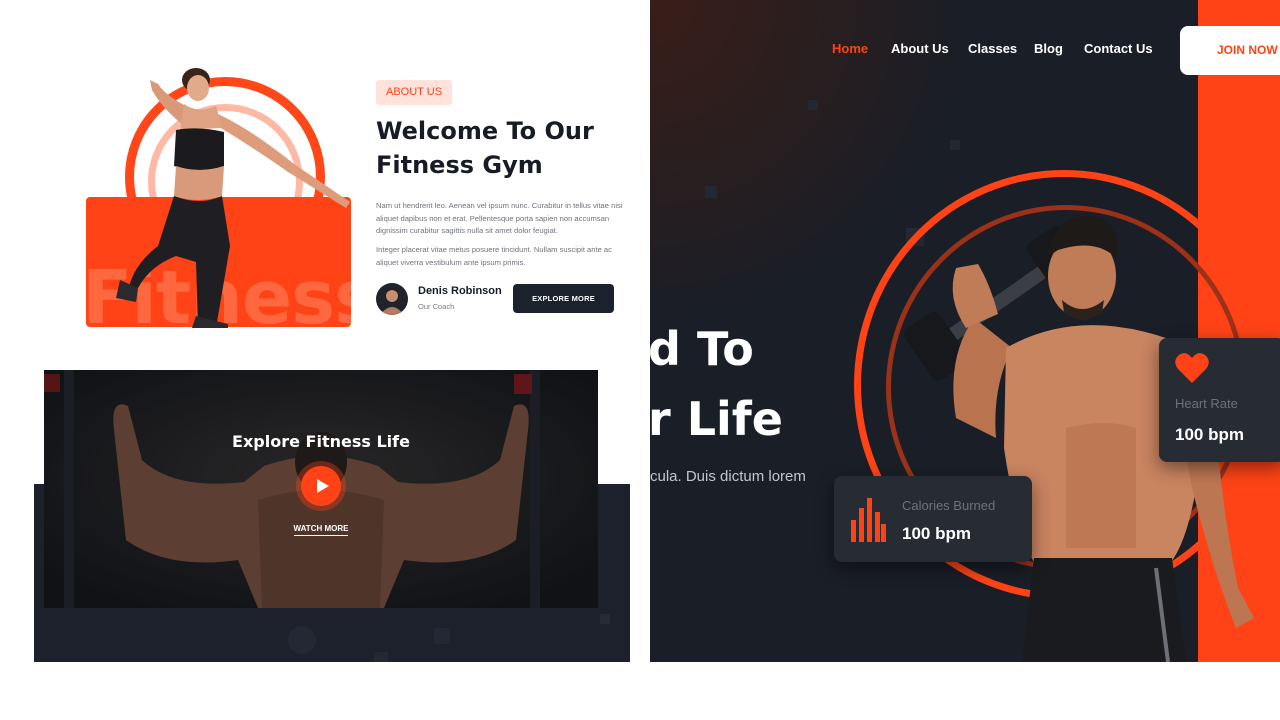 The height and width of the screenshot is (720, 1280). Describe the element at coordinates (920, 48) in the screenshot. I see `nav-about-us: About Us` at that location.